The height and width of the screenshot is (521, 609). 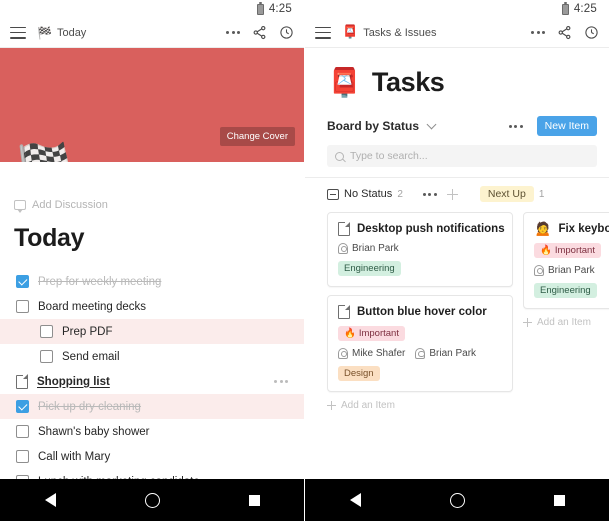 I want to click on card-assignees: Mike Shafer Brian Park, so click(x=420, y=353).